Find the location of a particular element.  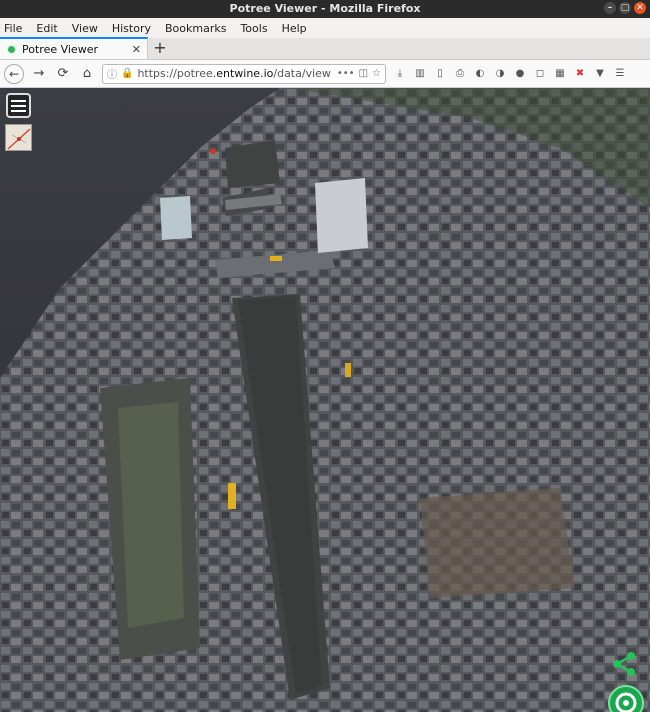

maximize-button: □ is located at coordinates (625, 8).